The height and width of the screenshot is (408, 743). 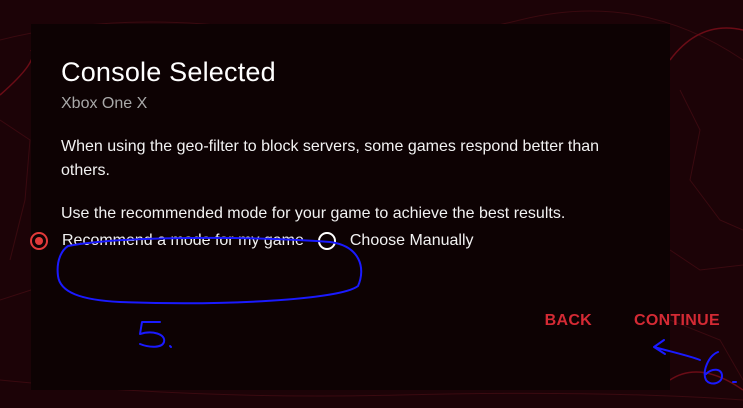 I want to click on continue-button: CONTINUE, so click(x=677, y=321).